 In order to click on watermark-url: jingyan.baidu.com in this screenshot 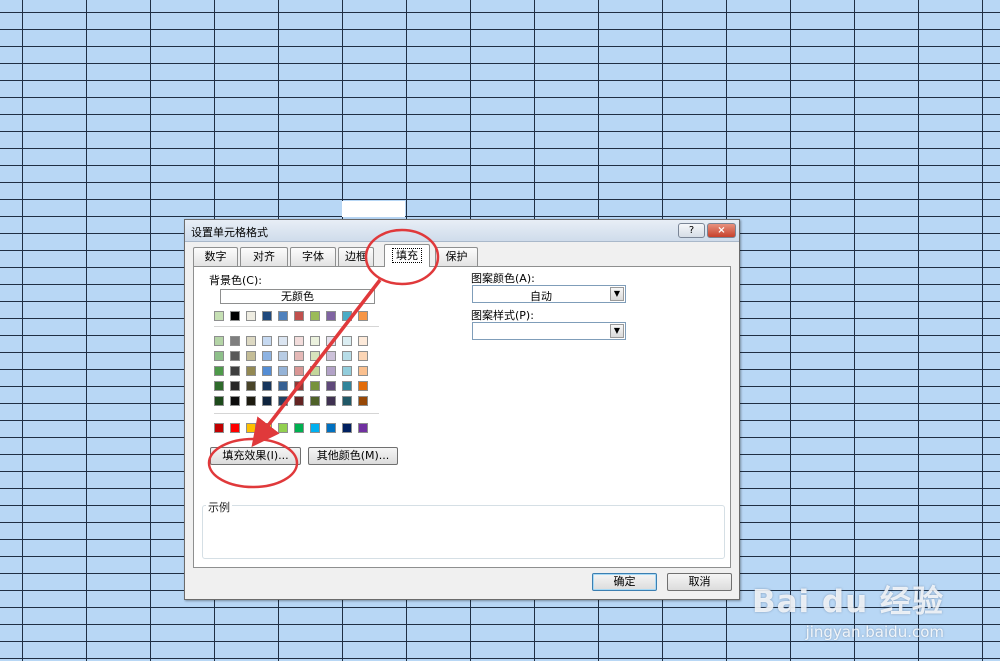, I will do `click(874, 632)`.